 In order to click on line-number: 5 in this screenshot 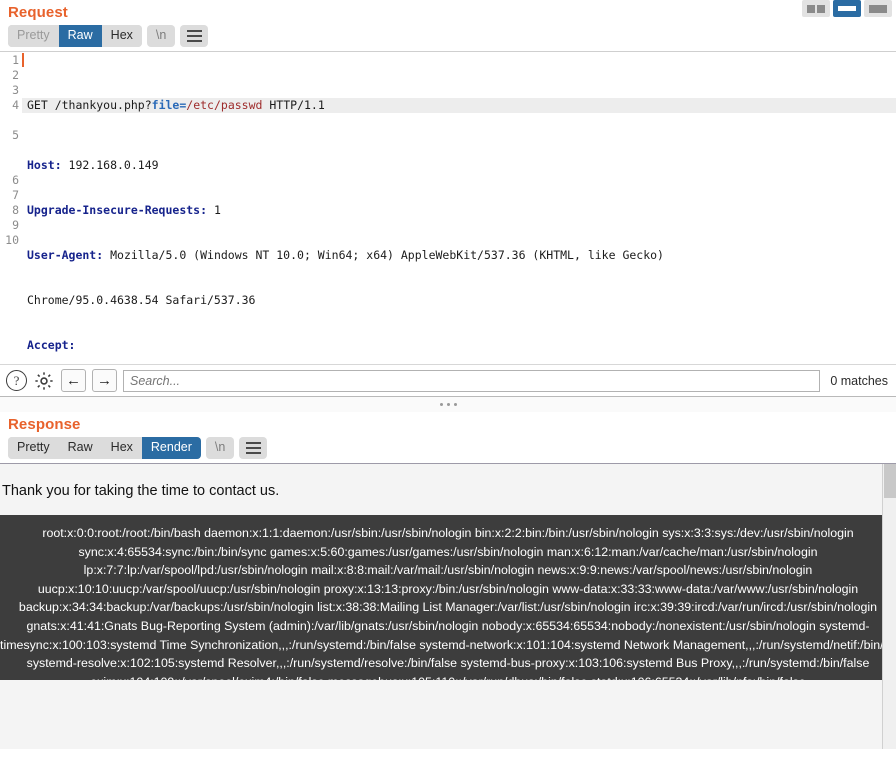, I will do `click(15, 135)`.